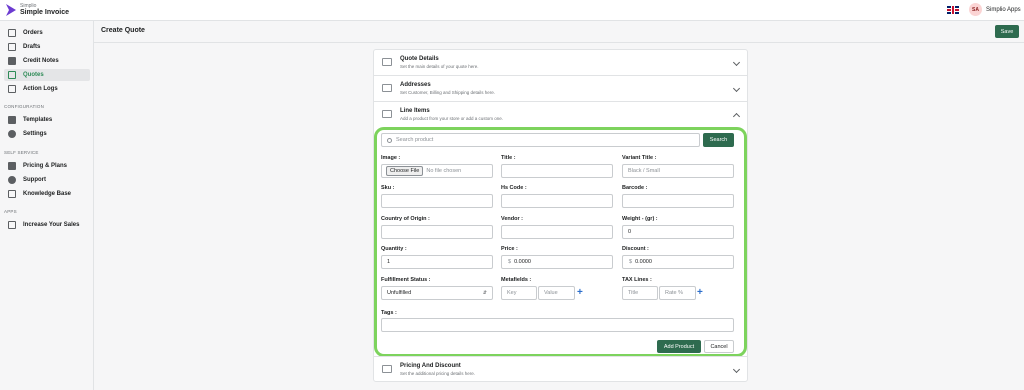 Image resolution: width=1024 pixels, height=390 pixels. I want to click on tags-label: Tags :, so click(389, 313).